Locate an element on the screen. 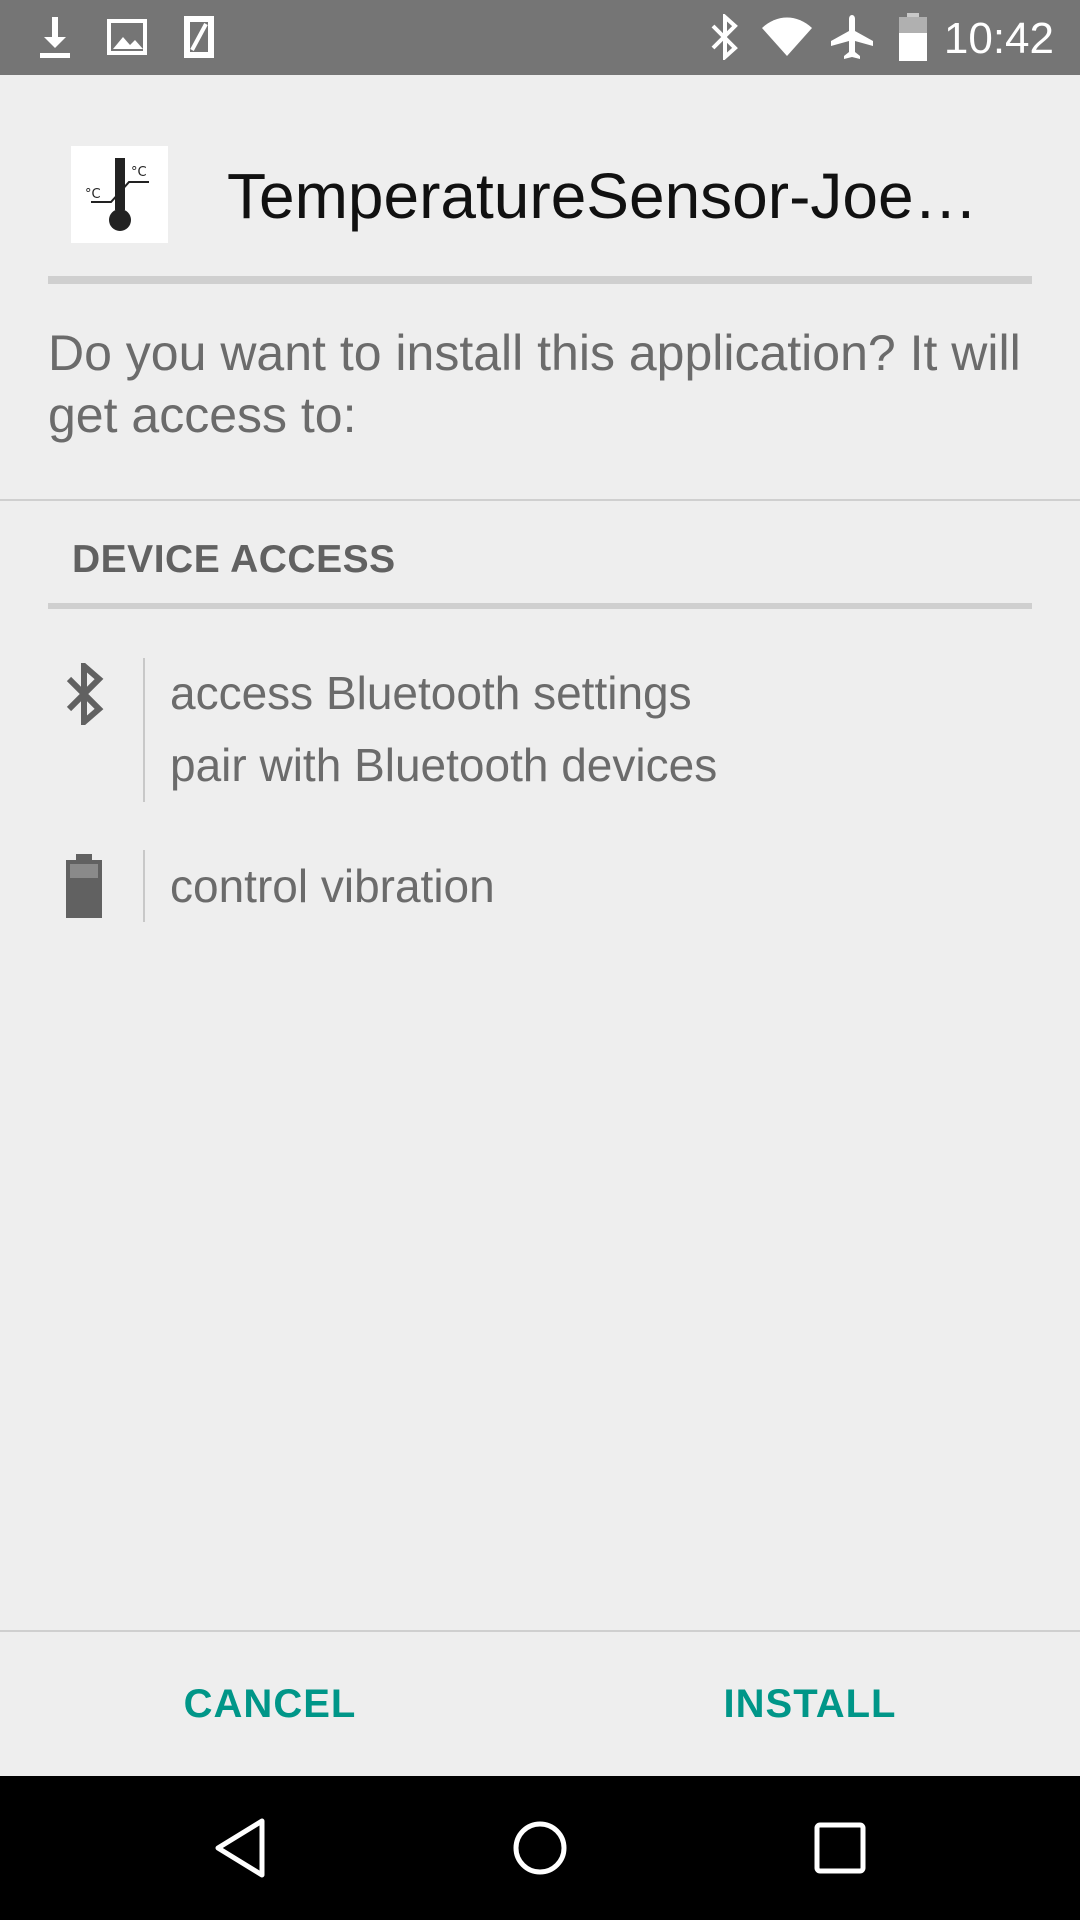 This screenshot has height=1920, width=1080. navigation-bar is located at coordinates (540, 1848).